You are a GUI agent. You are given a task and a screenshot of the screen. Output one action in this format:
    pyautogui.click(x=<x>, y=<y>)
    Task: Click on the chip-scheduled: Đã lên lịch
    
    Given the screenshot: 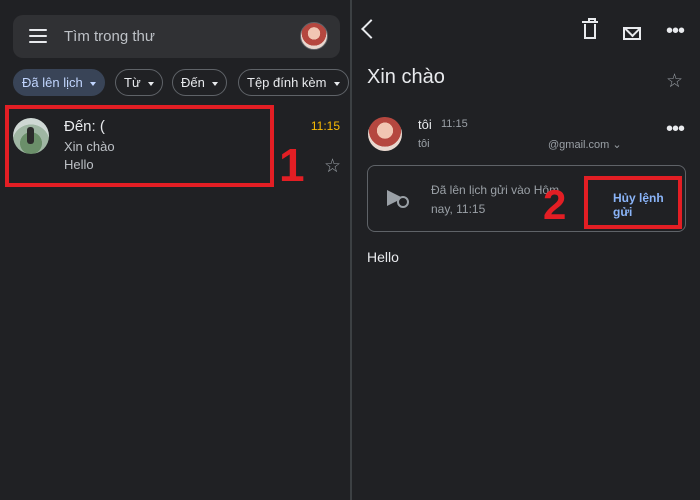 What is the action you would take?
    pyautogui.click(x=59, y=82)
    